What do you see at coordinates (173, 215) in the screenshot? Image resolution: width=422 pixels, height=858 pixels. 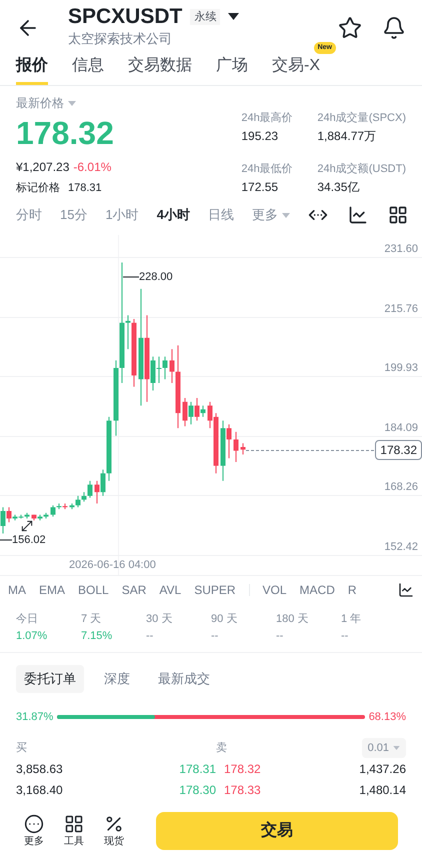 I see `interval-tab: 4小时` at bounding box center [173, 215].